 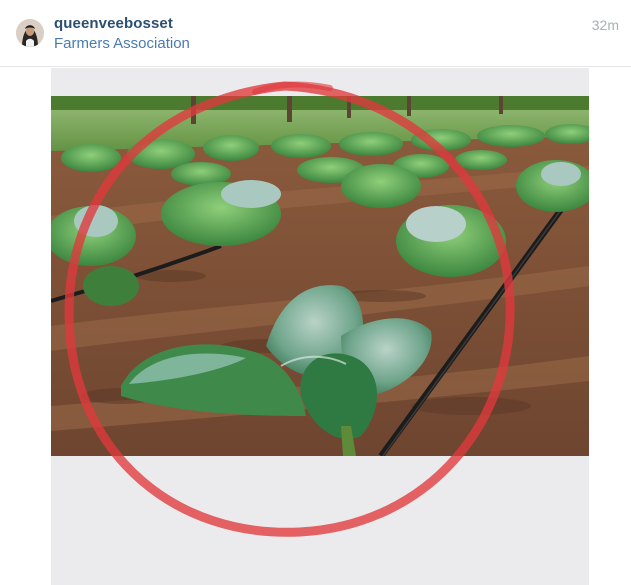 I want to click on username-link: queenveebosset, so click(x=113, y=24).